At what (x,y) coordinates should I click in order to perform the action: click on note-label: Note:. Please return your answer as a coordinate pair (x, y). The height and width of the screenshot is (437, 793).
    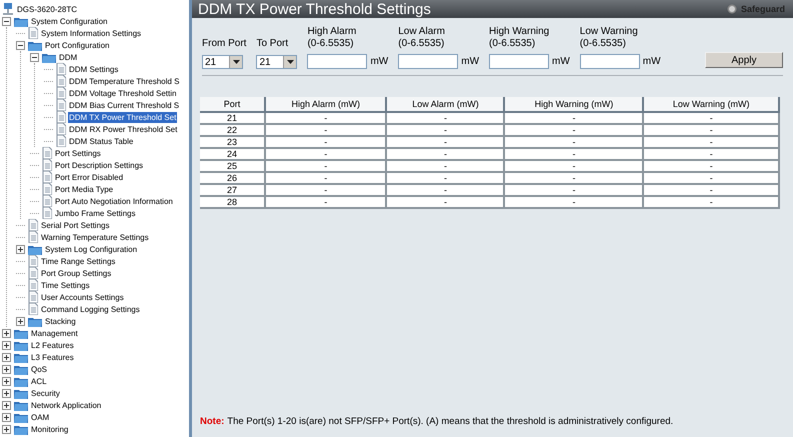
    Looking at the image, I should click on (212, 421).